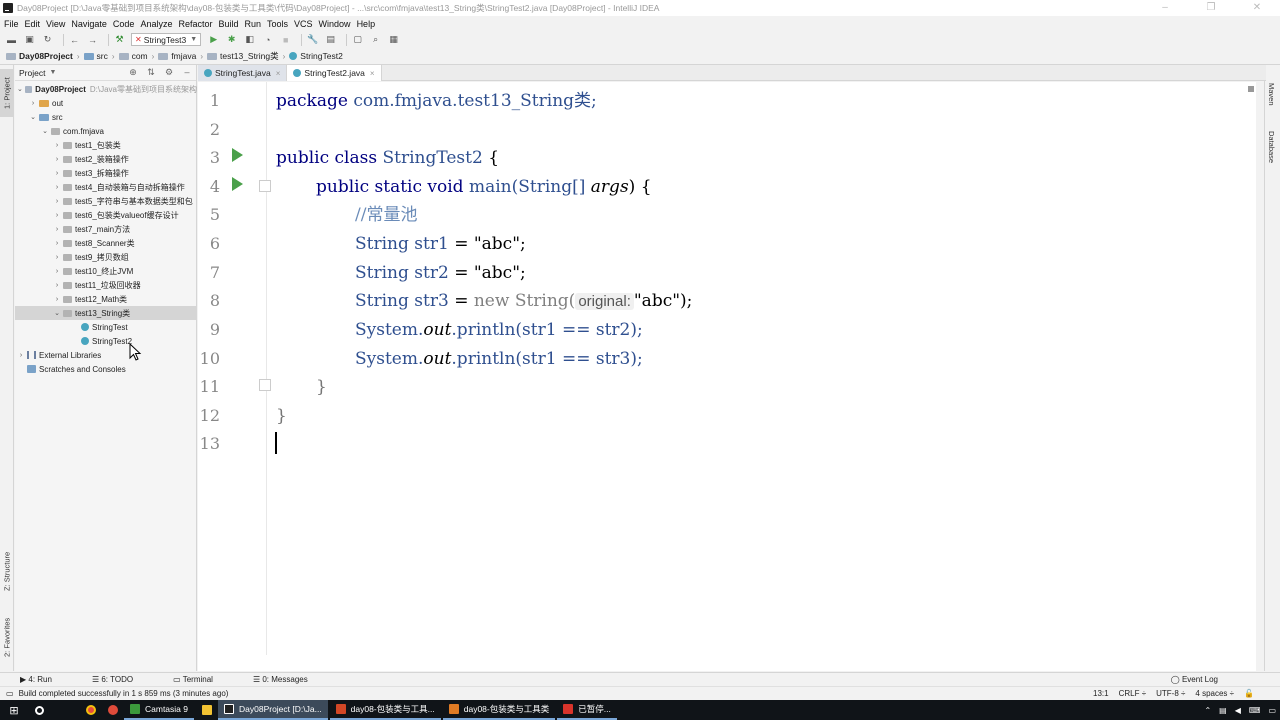  I want to click on event-log-button: ◯ Event Log, so click(1204, 679).